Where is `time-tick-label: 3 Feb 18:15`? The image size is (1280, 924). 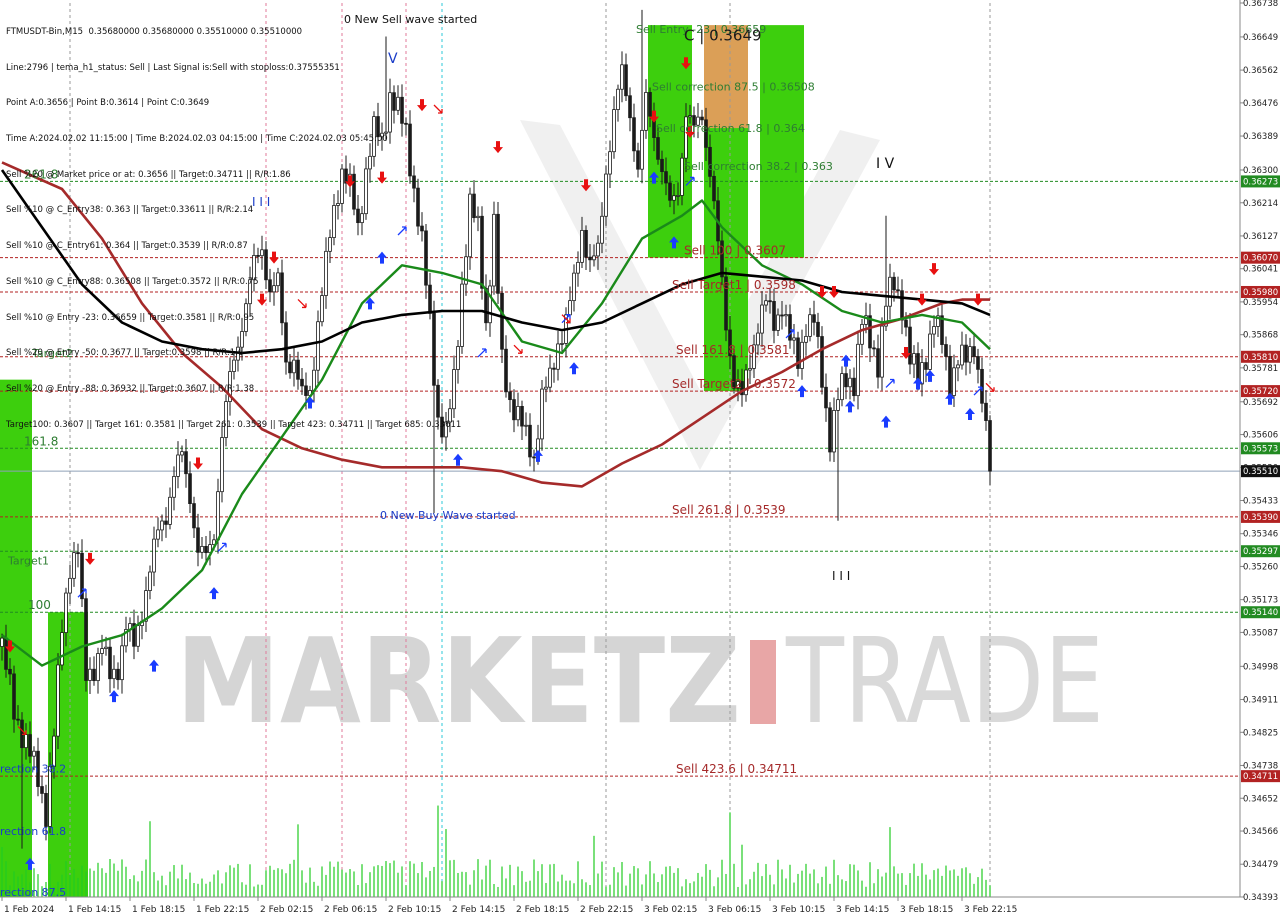 time-tick-label: 3 Feb 18:15 is located at coordinates (926, 910).